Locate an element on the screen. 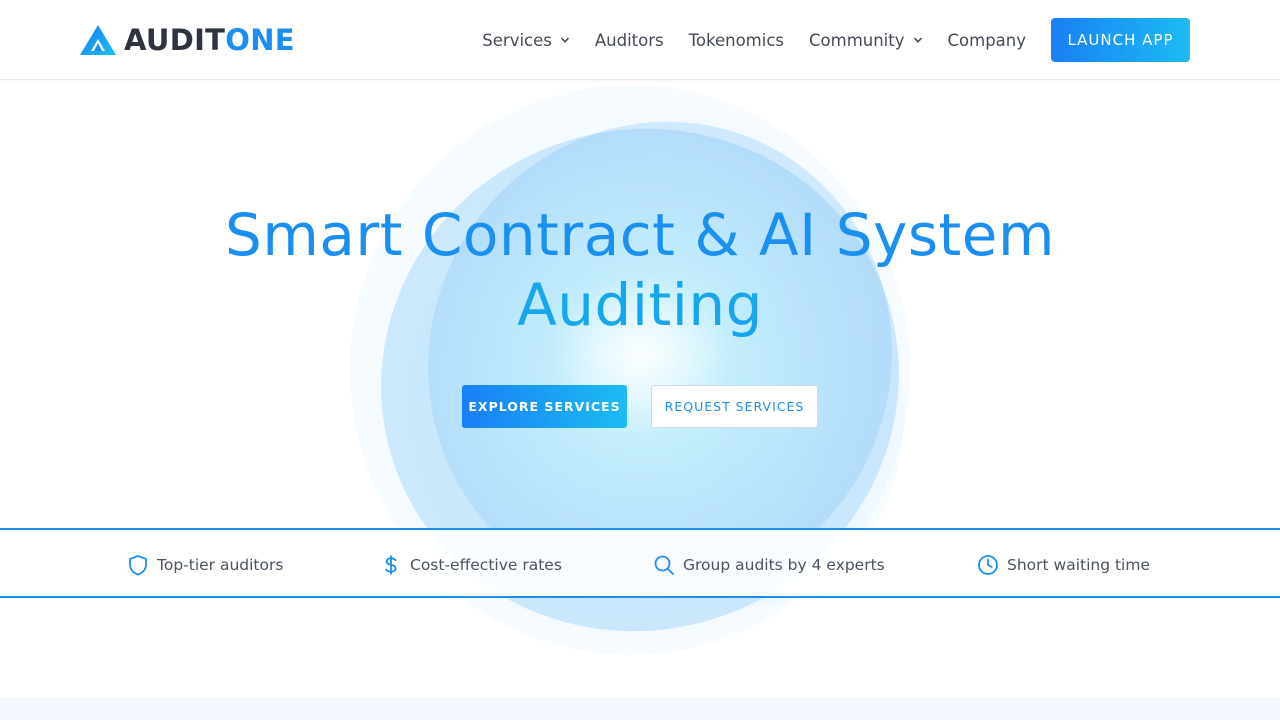  dollar-icon is located at coordinates (391, 565).